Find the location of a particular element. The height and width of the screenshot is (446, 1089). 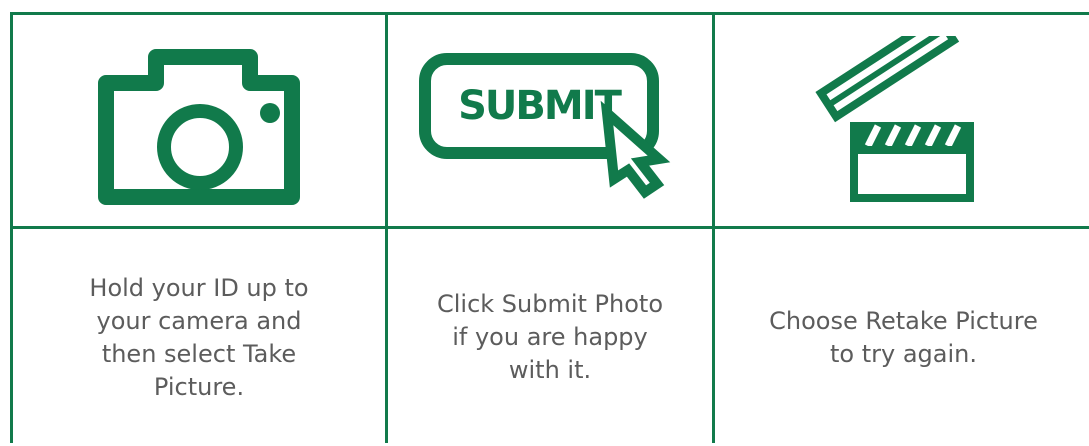

submit-button-icon: SUBMIT is located at coordinates (545, 125).